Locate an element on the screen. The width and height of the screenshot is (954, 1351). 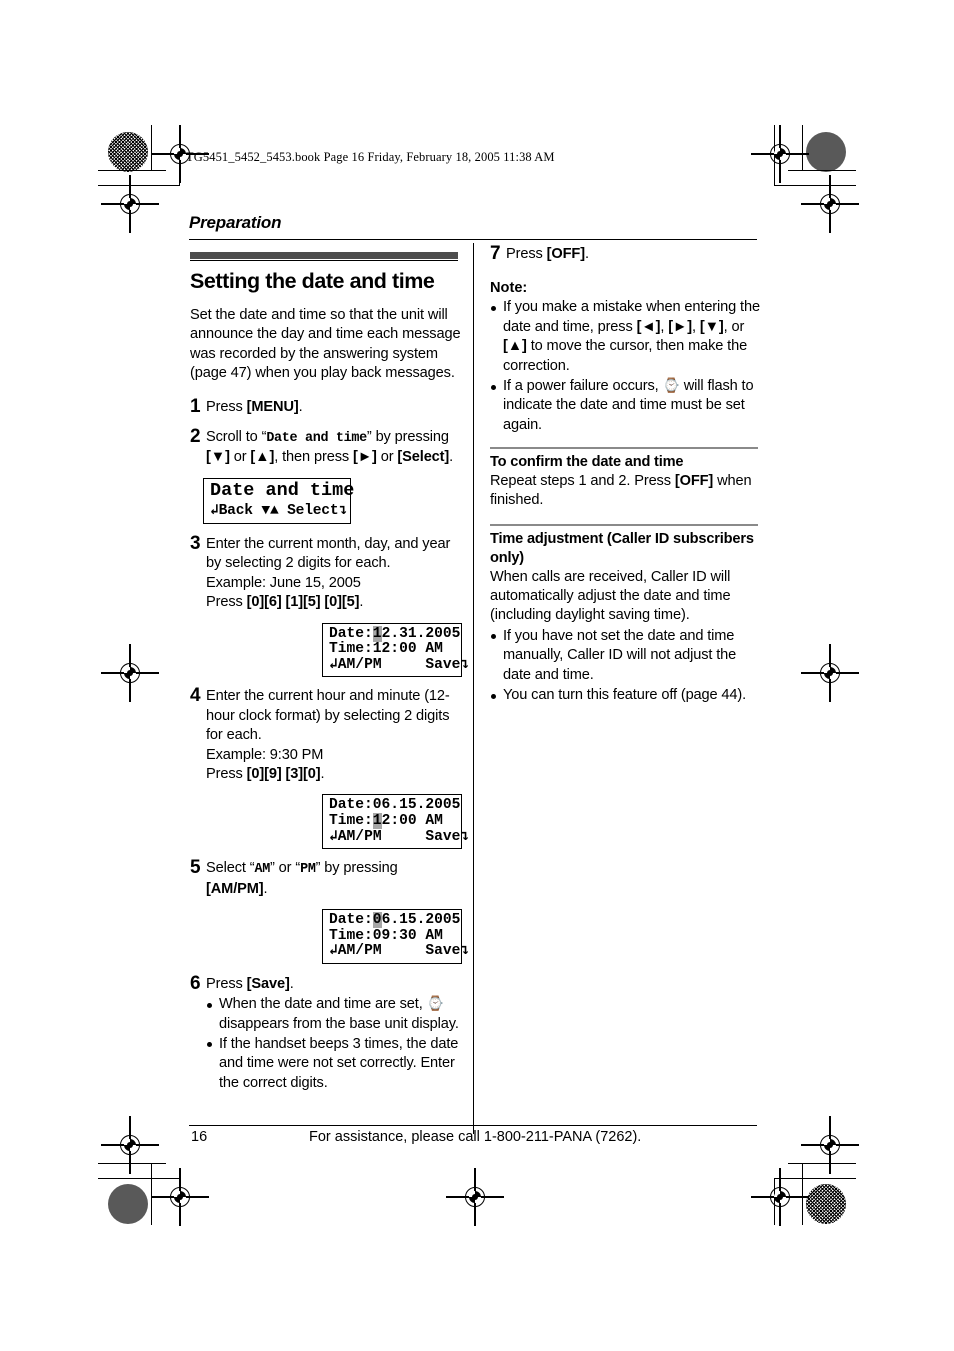
page-title: Setting the date and time is located at coordinates (312, 281).